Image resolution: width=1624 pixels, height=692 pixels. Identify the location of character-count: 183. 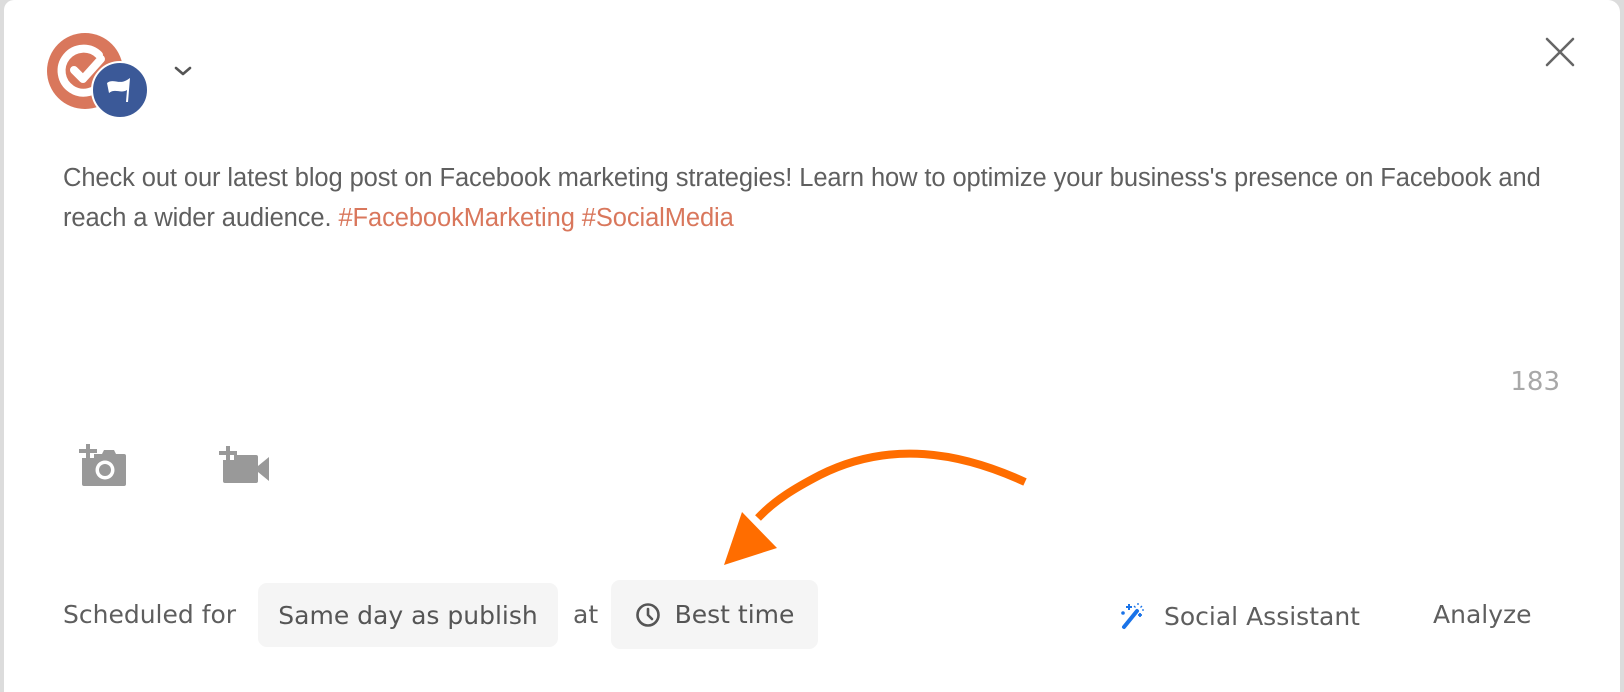
(1535, 382).